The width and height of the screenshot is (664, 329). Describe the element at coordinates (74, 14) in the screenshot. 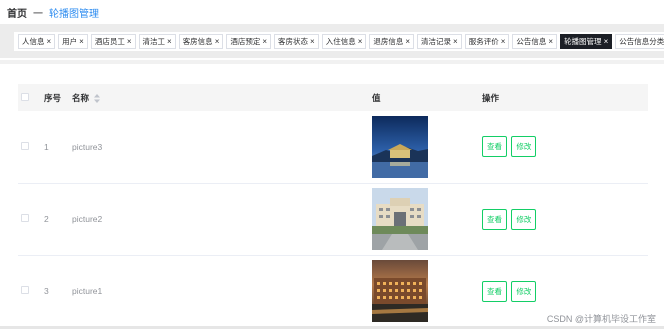

I see `breadcrumb-current: 轮播图管理` at that location.